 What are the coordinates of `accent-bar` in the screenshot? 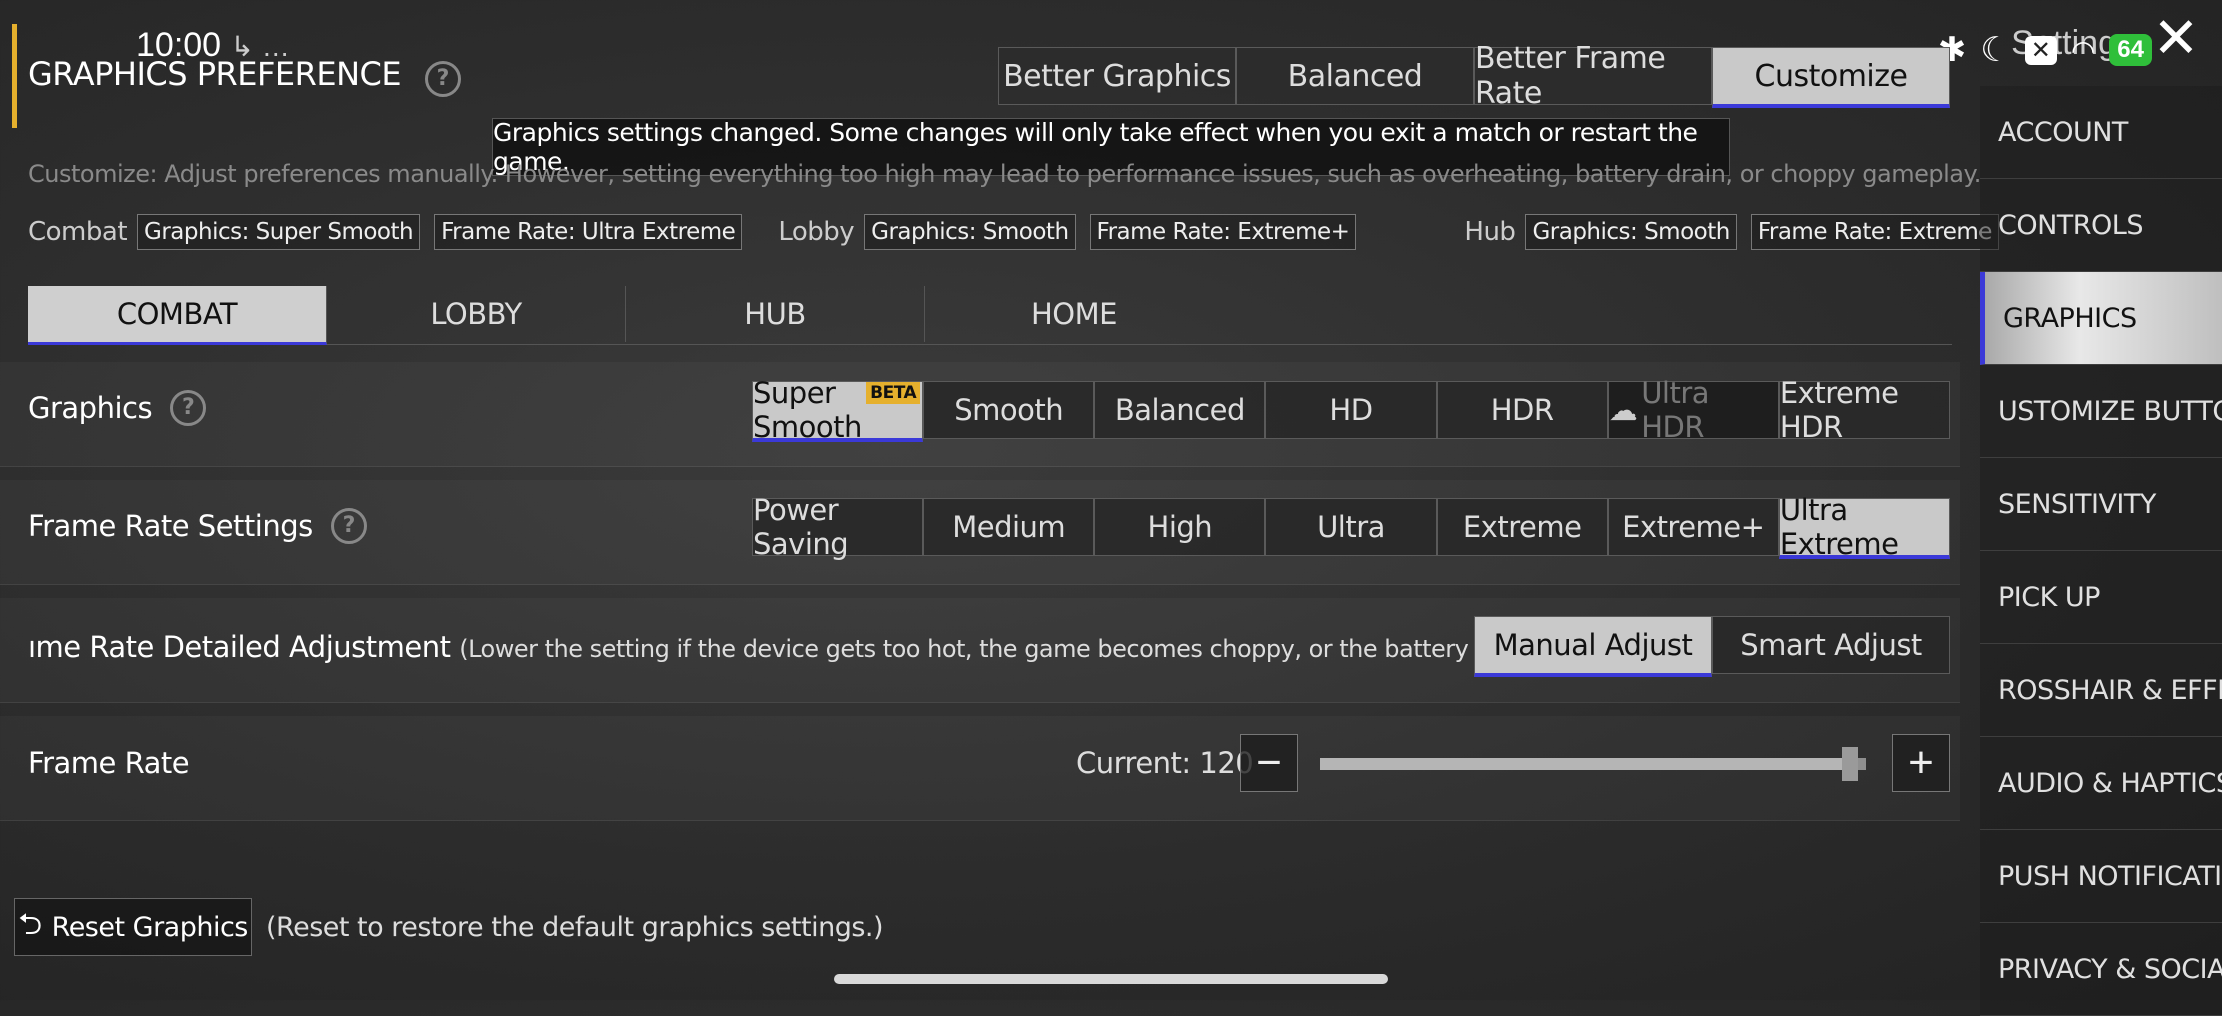 It's located at (14, 76).